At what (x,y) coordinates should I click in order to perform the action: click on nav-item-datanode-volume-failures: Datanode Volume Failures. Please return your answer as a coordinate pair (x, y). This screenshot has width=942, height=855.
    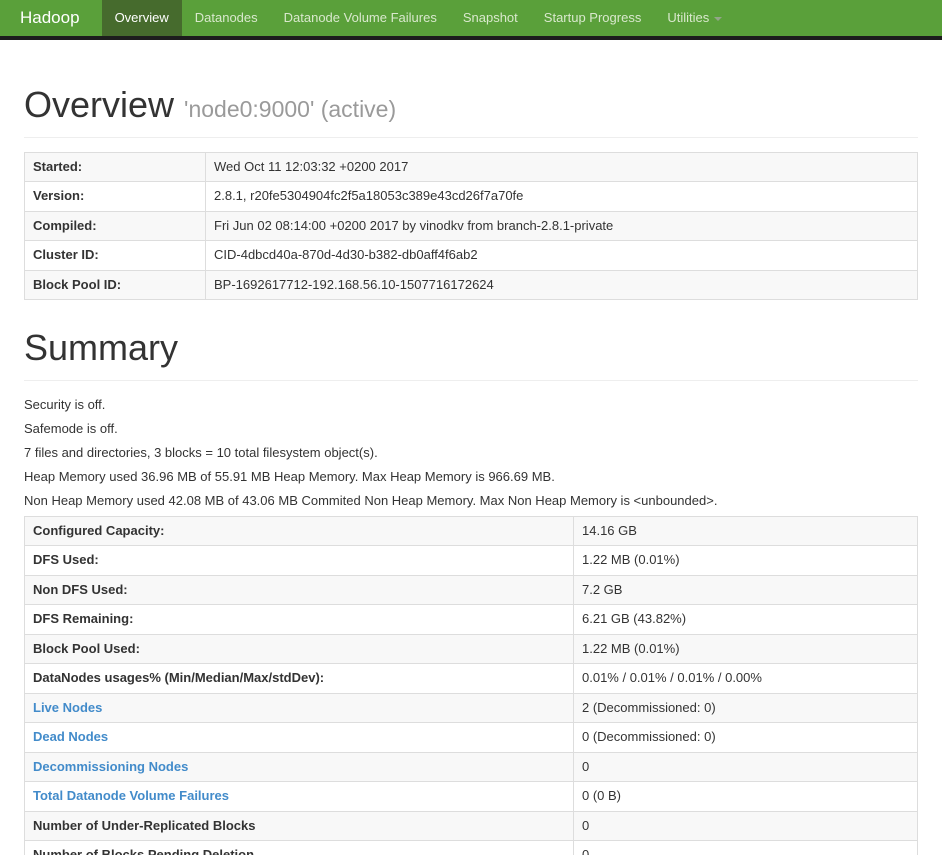
    Looking at the image, I should click on (360, 18).